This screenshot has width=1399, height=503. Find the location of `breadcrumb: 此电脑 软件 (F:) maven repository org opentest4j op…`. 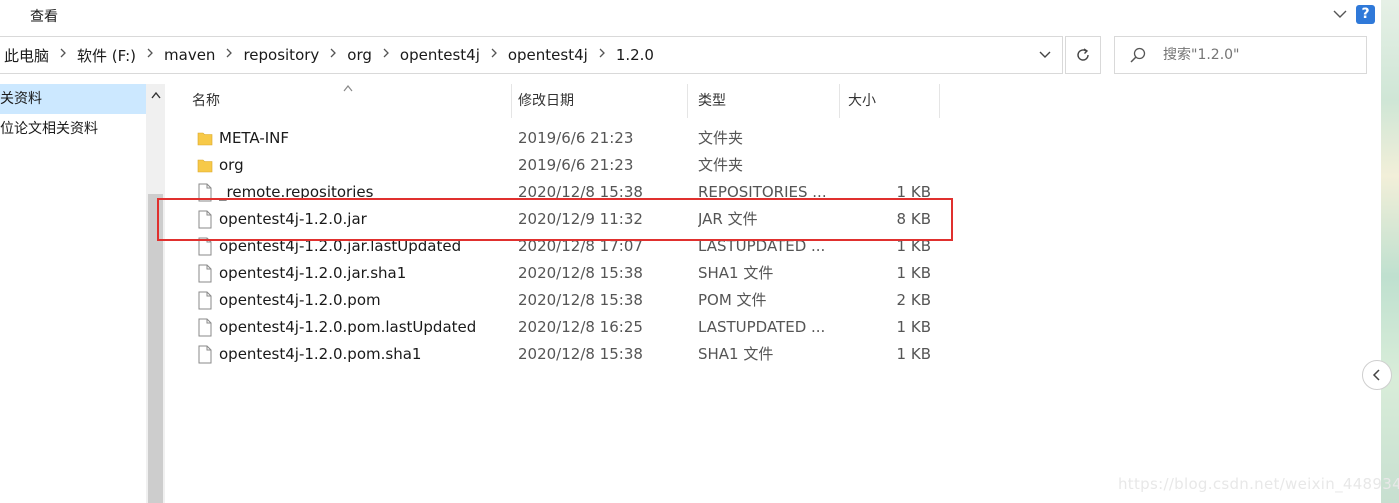

breadcrumb: 此电脑 软件 (F:) maven repository org opentest4j op… is located at coordinates (329, 55).